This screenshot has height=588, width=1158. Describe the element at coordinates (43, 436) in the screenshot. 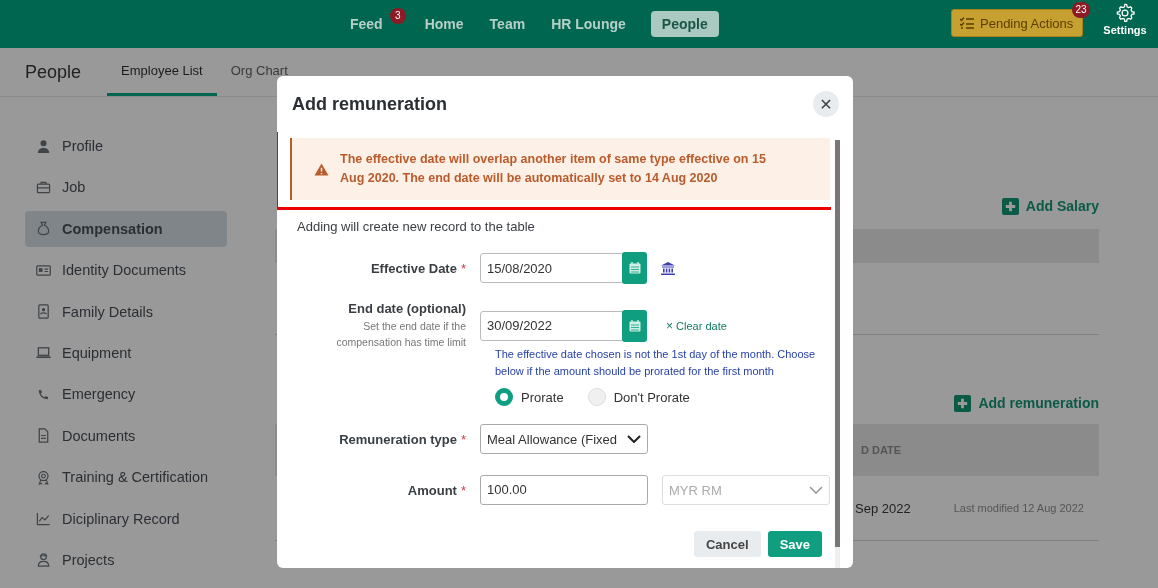

I see `document-icon` at that location.